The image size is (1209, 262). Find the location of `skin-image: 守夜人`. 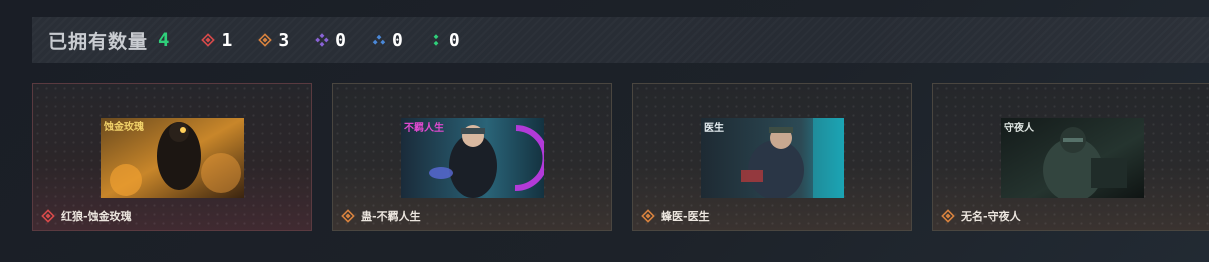

skin-image: 守夜人 is located at coordinates (1072, 158).